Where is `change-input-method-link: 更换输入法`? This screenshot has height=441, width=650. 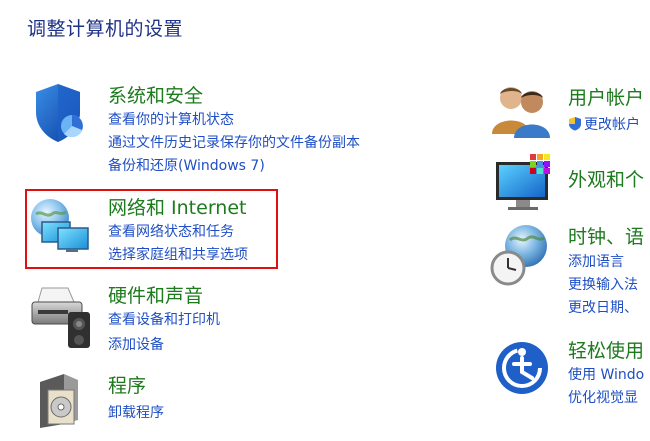 change-input-method-link: 更换输入法 is located at coordinates (603, 285).